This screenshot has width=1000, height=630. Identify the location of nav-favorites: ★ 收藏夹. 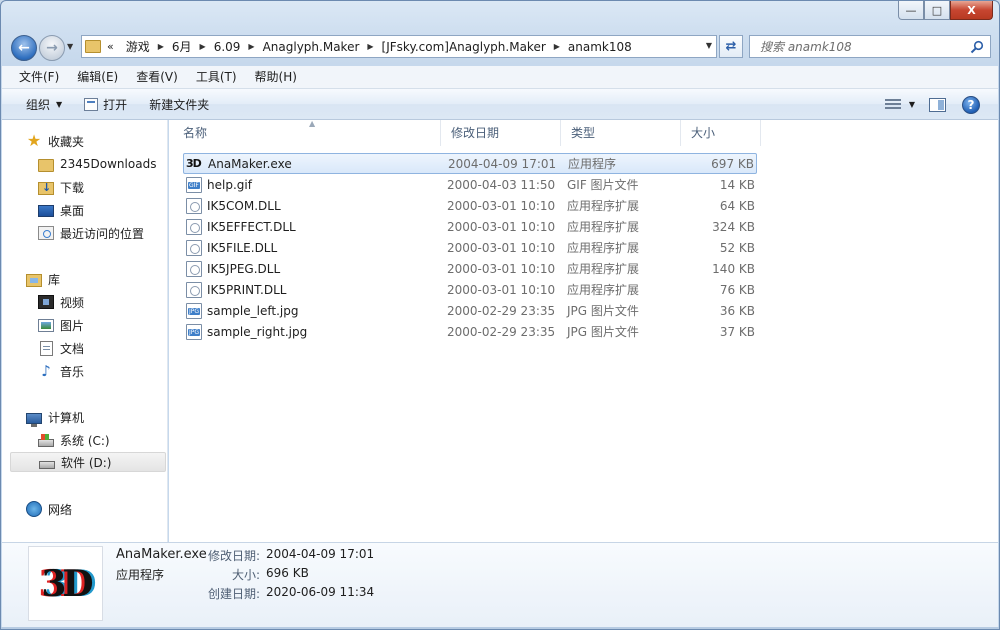
(55, 141).